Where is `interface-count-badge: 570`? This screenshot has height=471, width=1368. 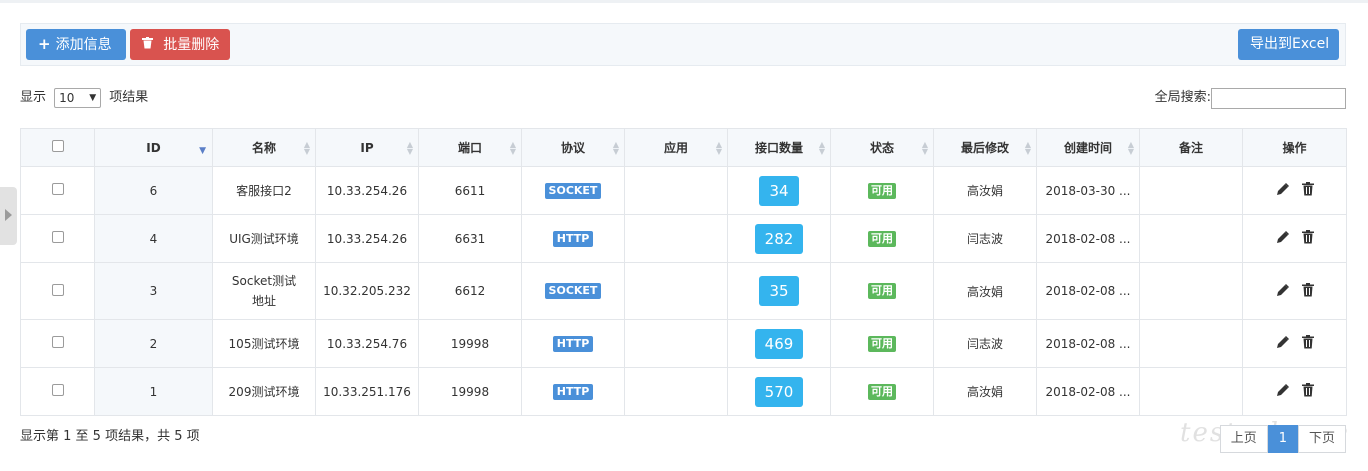 interface-count-badge: 570 is located at coordinates (779, 391).